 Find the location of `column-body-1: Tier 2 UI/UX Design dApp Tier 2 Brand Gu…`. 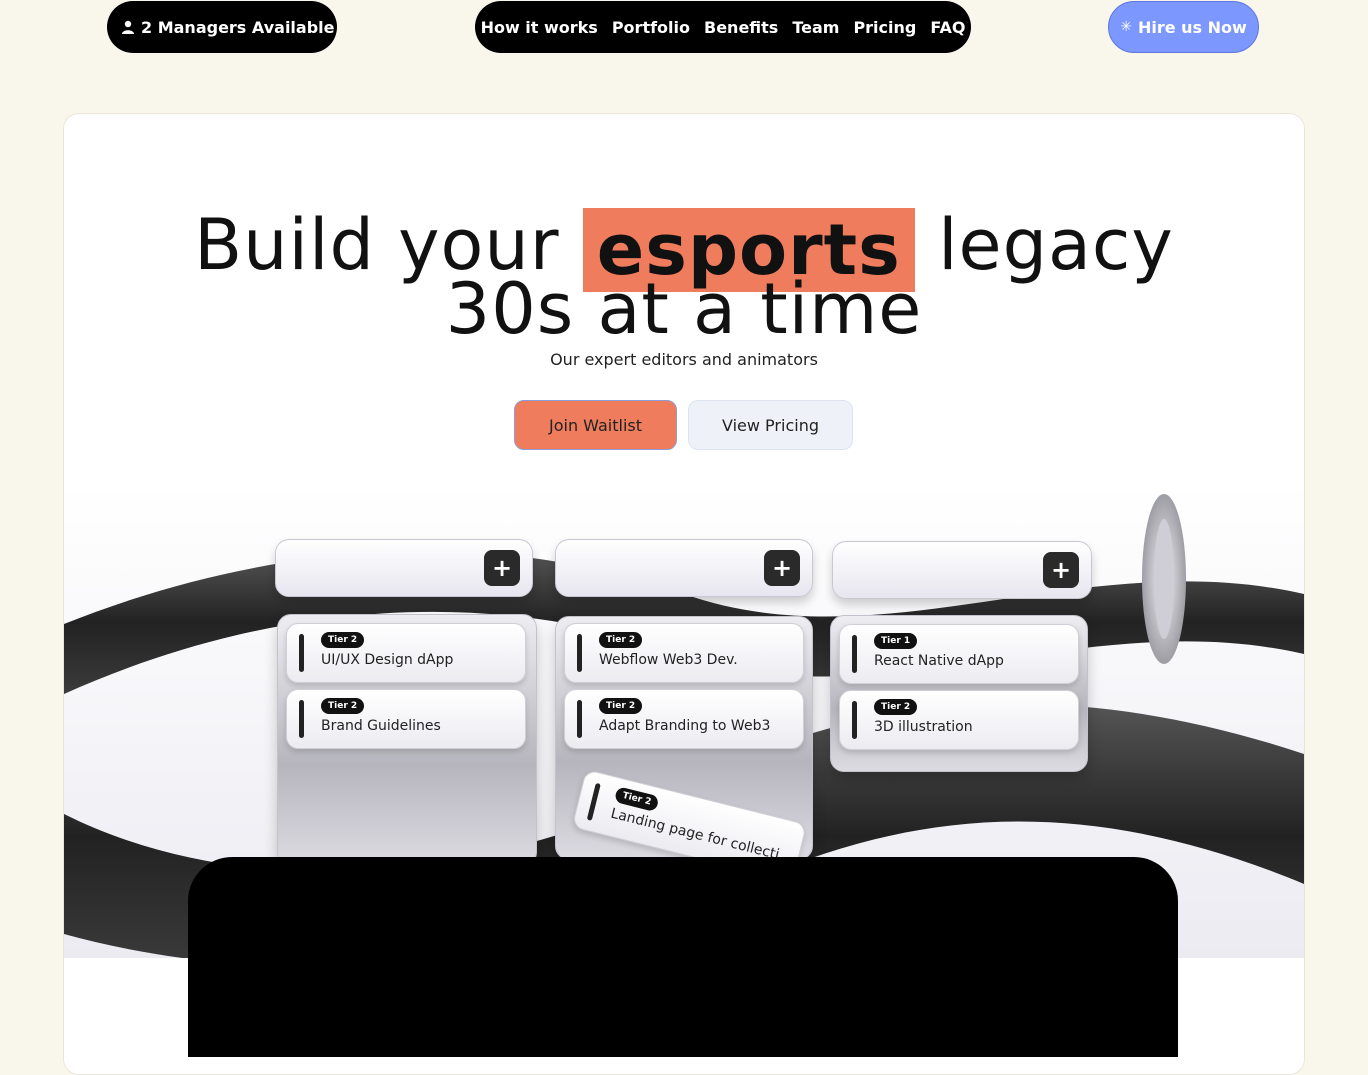

column-body-1: Tier 2 UI/UX Design dApp Tier 2 Brand Gu… is located at coordinates (407, 740).